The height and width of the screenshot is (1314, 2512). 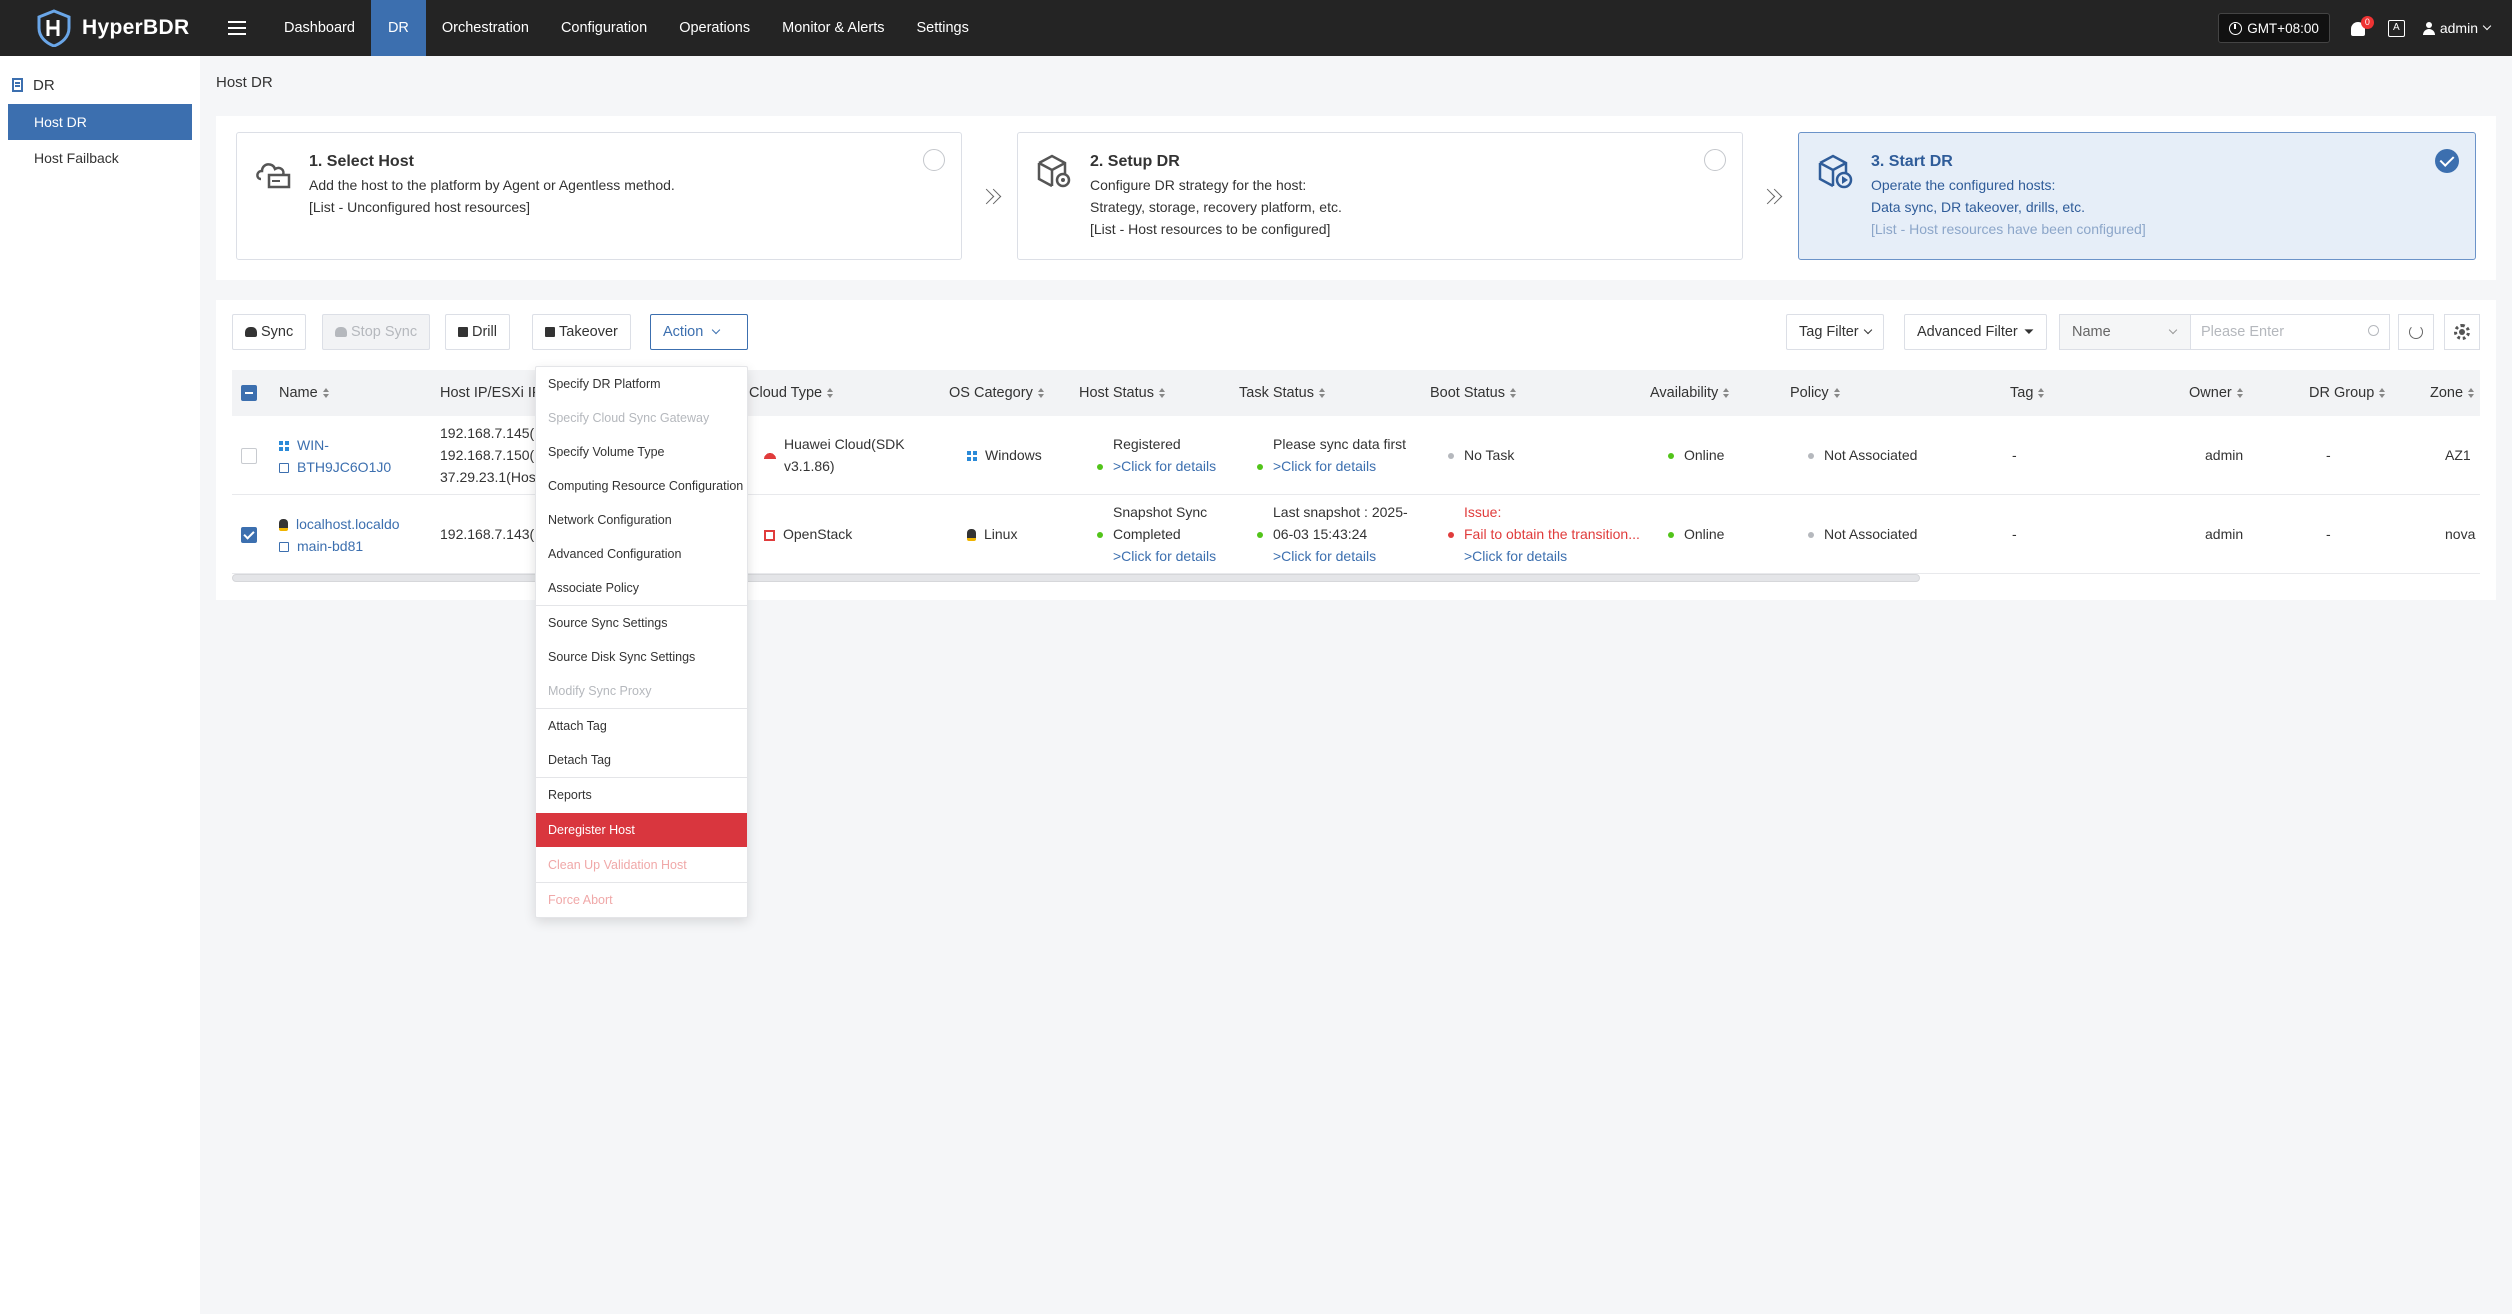 What do you see at coordinates (1122, 393) in the screenshot?
I see `column-header-host-status: Host Status` at bounding box center [1122, 393].